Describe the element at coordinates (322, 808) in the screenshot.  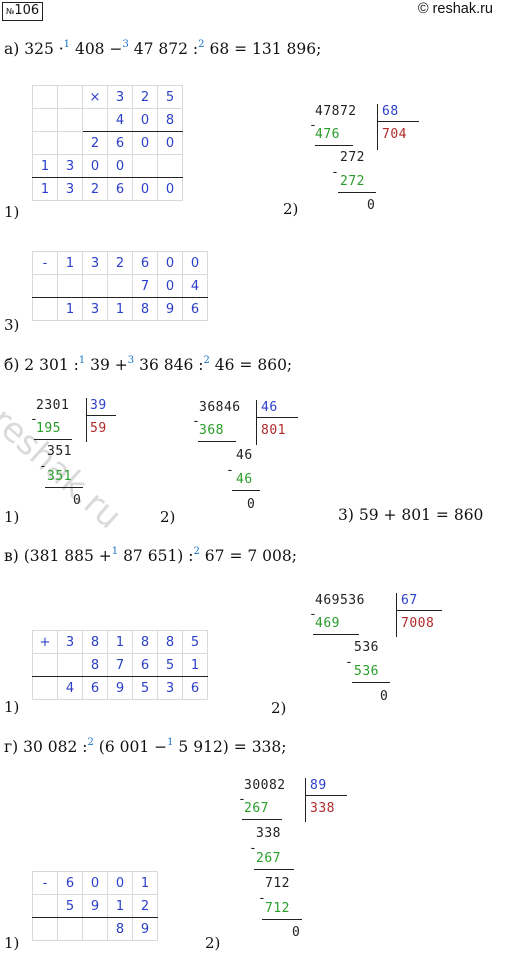
I see `quotient: 338` at that location.